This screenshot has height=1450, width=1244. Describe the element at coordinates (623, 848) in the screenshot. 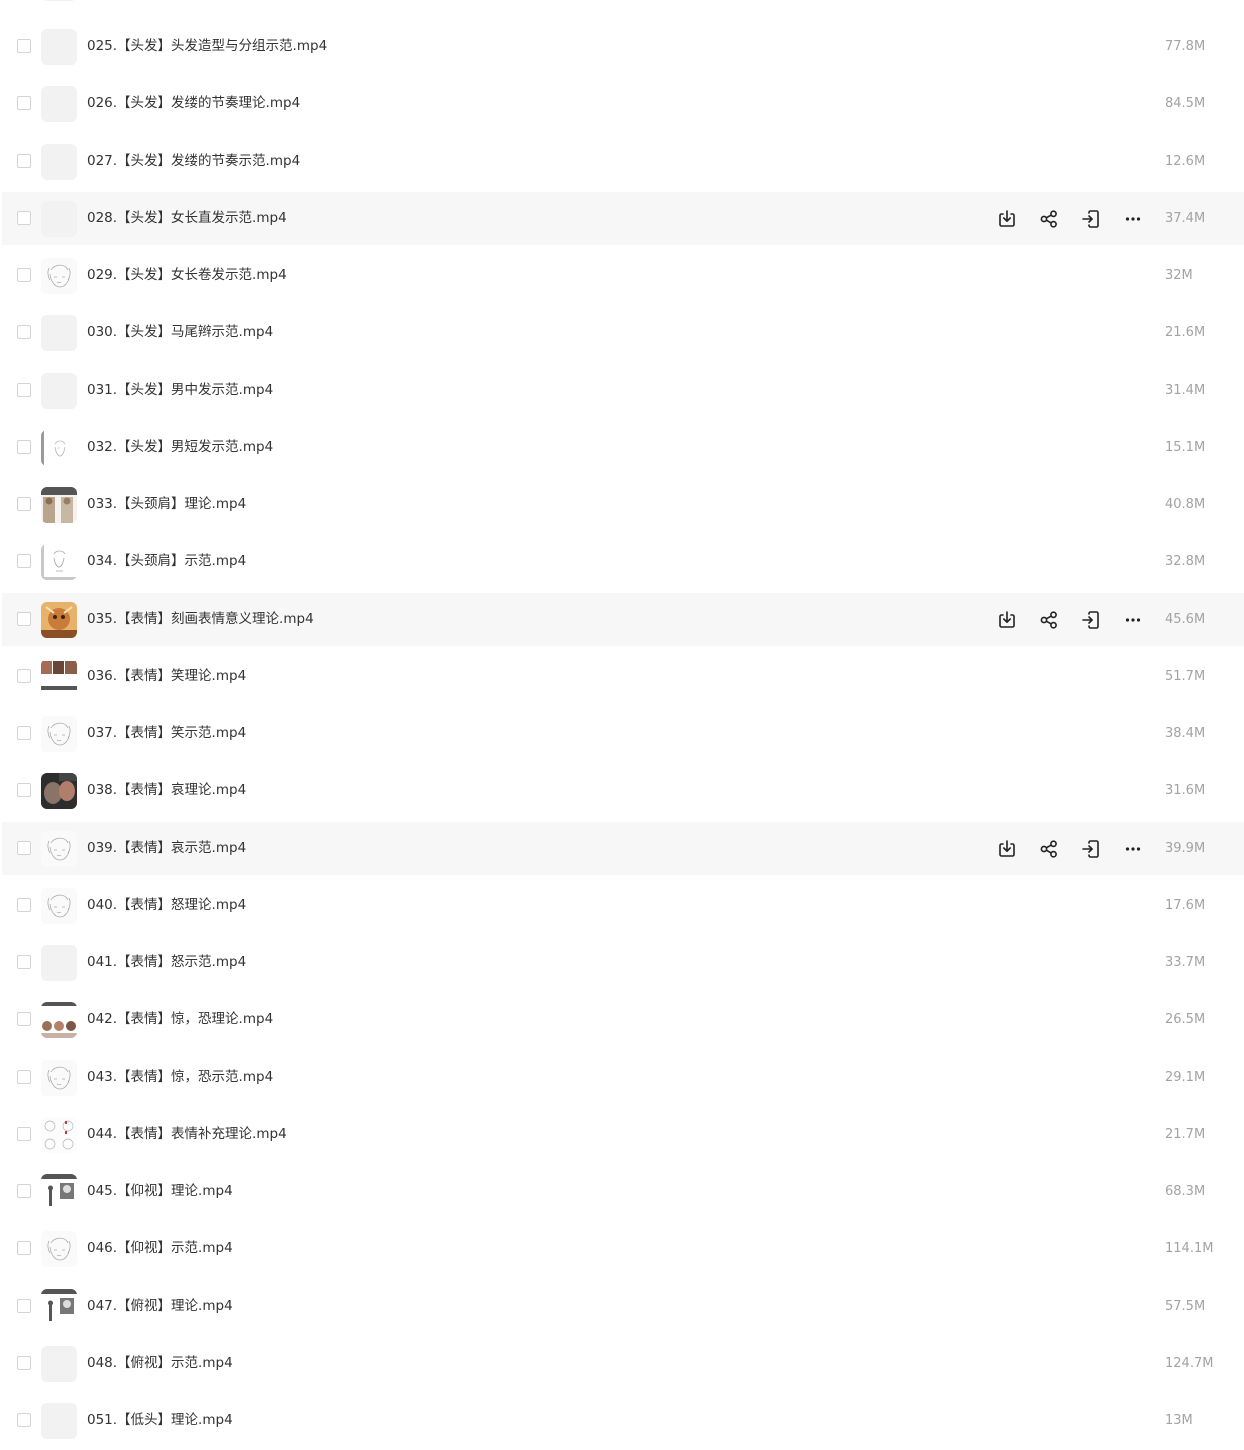

I see `file-row: 039.【表情】哀示范.mp4 39.9M` at that location.